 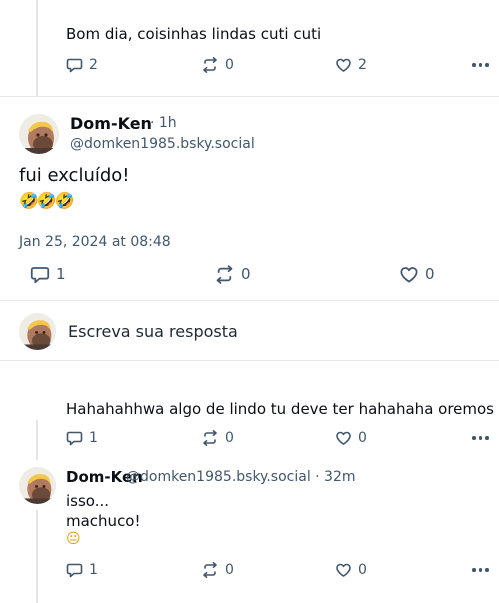 What do you see at coordinates (73, 539) in the screenshot?
I see `reply-emoji: 😐` at bounding box center [73, 539].